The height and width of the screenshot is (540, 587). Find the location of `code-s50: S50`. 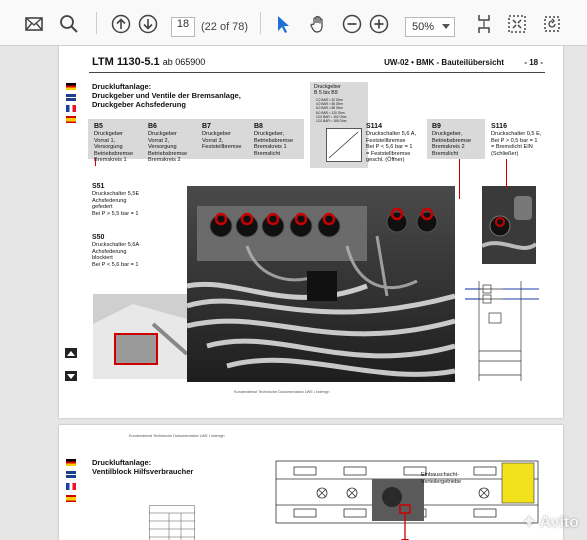

code-s50: S50 is located at coordinates (98, 237).